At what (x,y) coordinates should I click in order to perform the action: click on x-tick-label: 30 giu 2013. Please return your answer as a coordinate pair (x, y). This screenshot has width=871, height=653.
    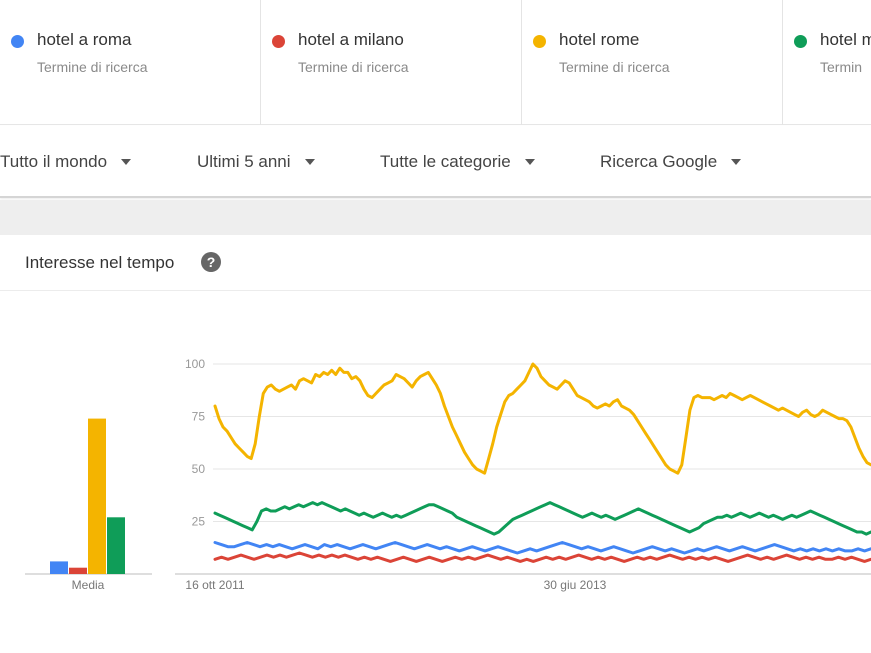
    Looking at the image, I should click on (575, 585).